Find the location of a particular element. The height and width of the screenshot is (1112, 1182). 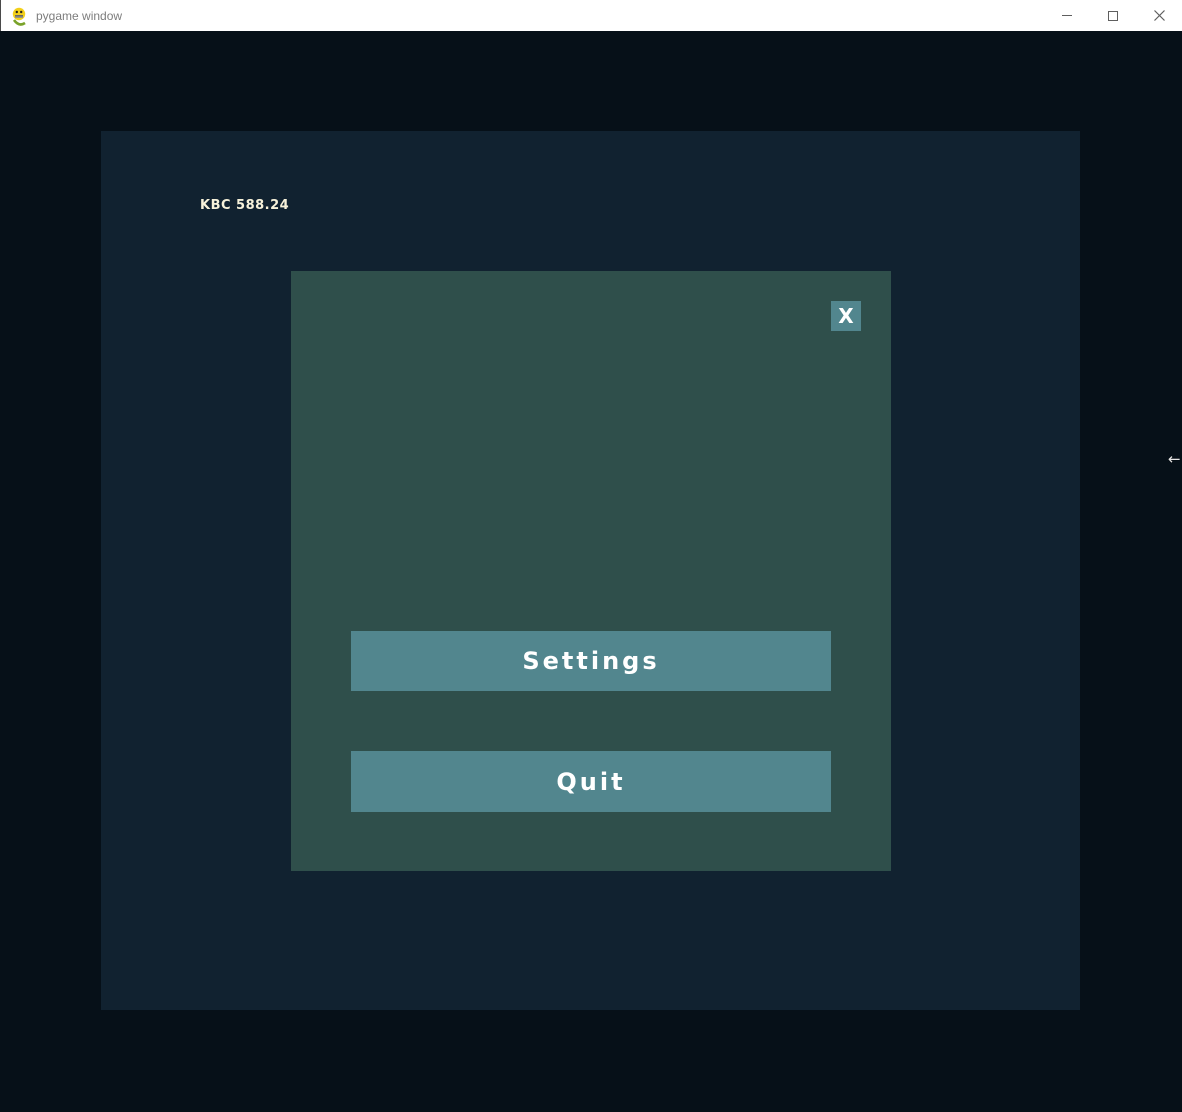

maximize-button is located at coordinates (1113, 15).